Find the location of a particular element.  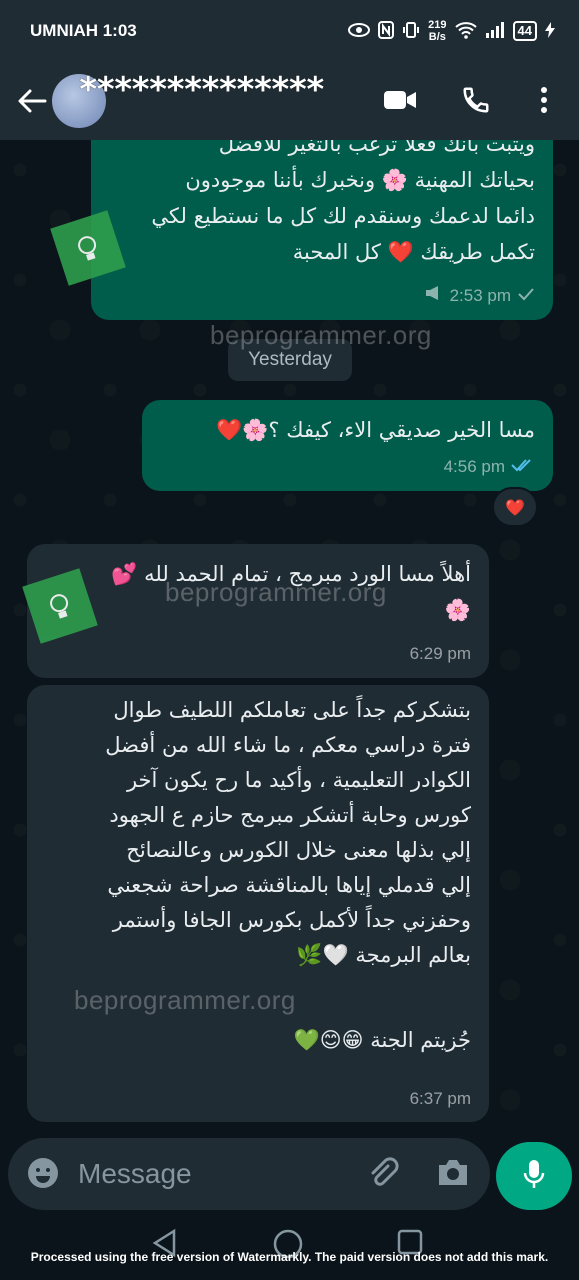

attachment-icon is located at coordinates (383, 1175).